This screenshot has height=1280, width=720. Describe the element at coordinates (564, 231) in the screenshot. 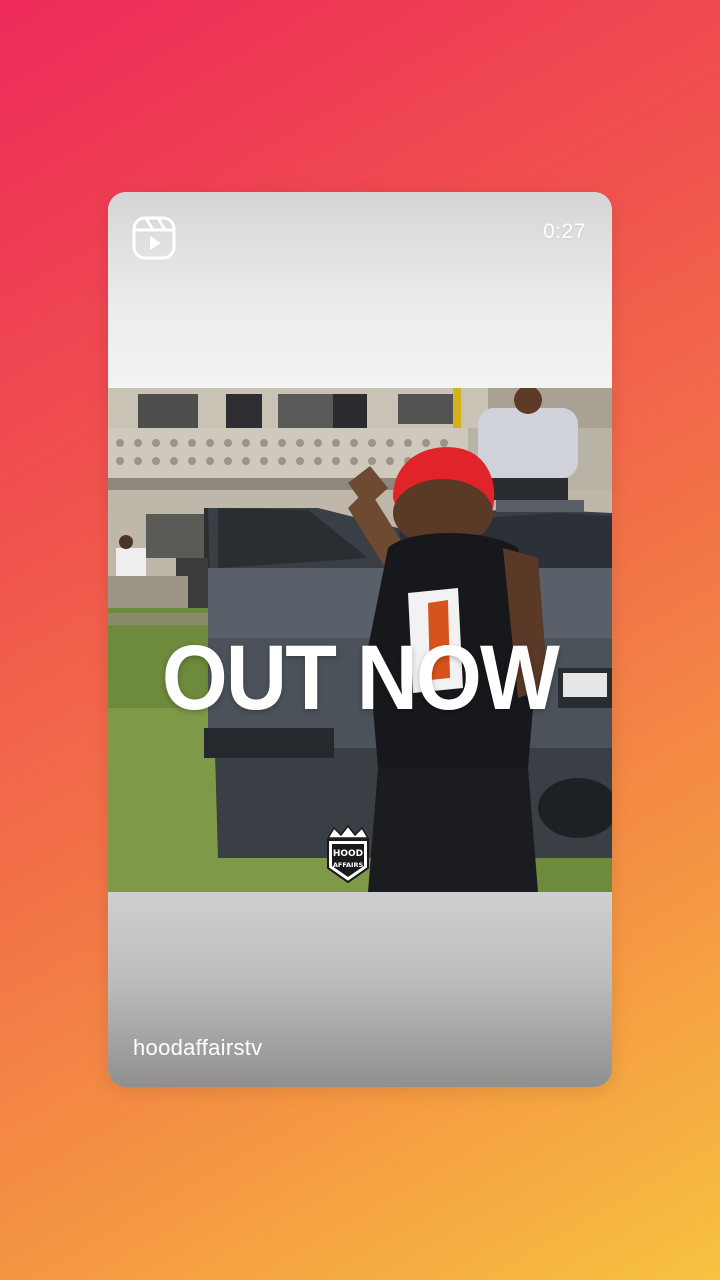

I see `reel-duration: 0:27` at that location.